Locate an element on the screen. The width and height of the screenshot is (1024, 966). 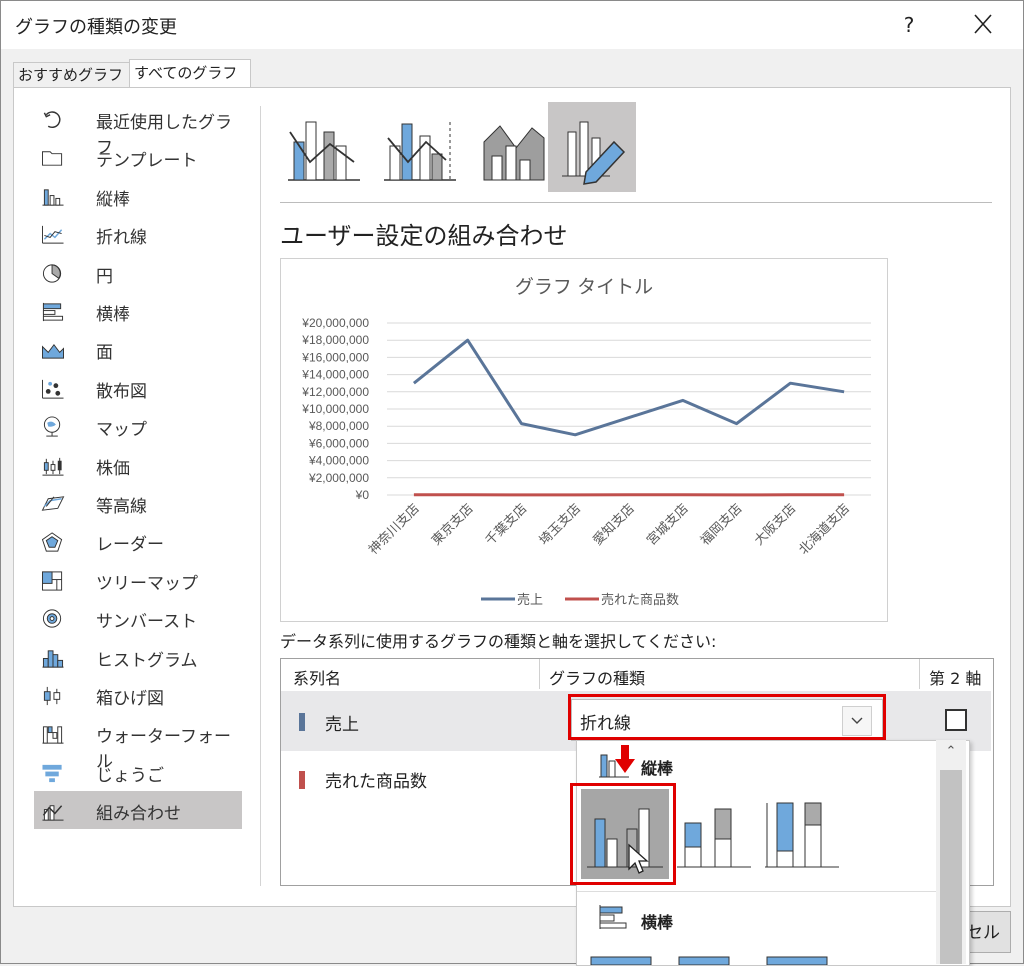
percent-stacked-column-icon is located at coordinates (803, 834).